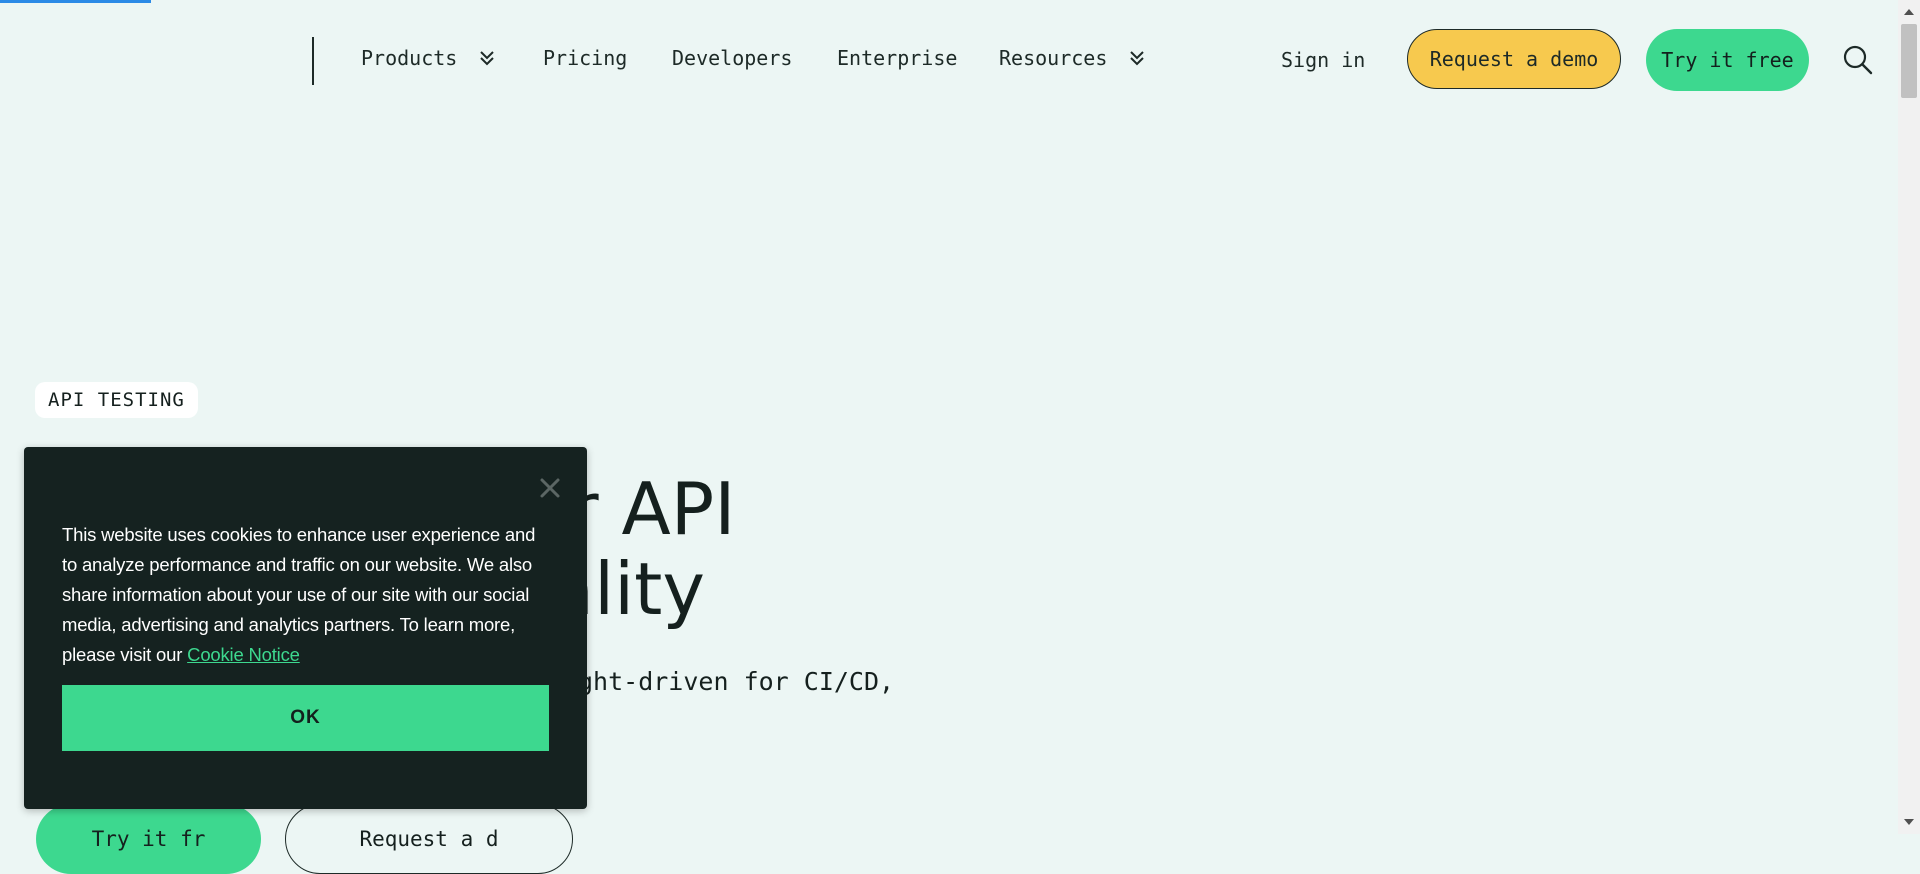 The width and height of the screenshot is (1920, 874). Describe the element at coordinates (1909, 417) in the screenshot. I see `vertical-scrollbar` at that location.